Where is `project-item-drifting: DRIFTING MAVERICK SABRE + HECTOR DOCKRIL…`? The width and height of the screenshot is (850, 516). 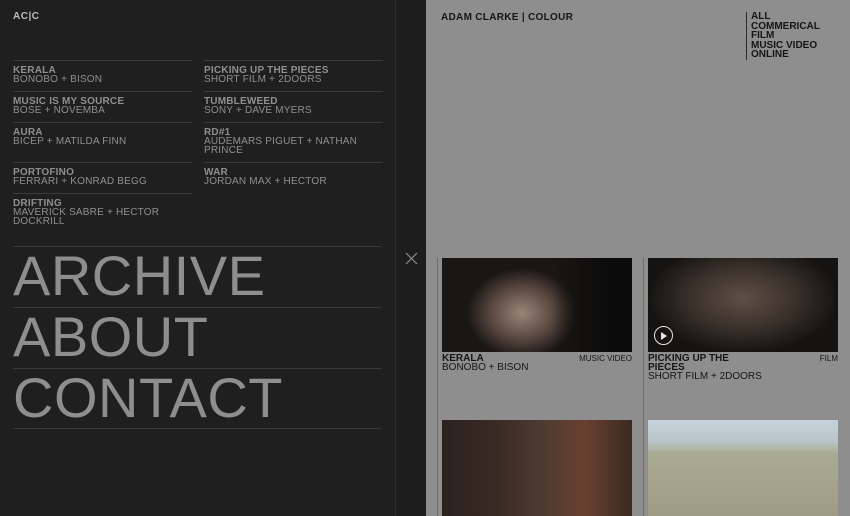
project-item-drifting: DRIFTING MAVERICK SABRE + HECTOR DOCKRIL… is located at coordinates (102, 213).